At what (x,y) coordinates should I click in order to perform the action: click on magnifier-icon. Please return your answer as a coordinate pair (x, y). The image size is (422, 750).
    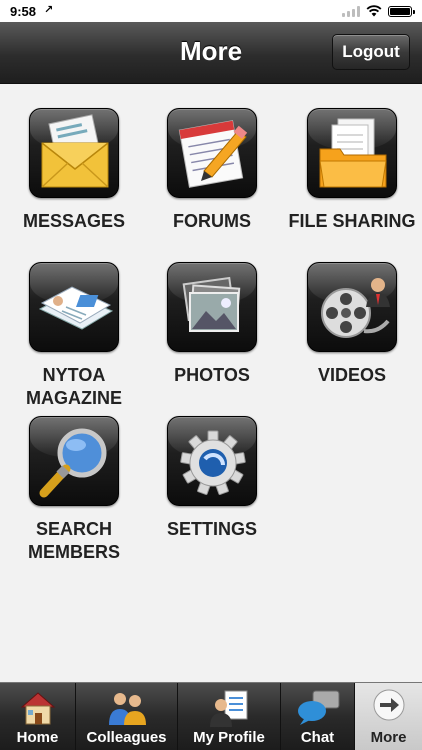
    Looking at the image, I should click on (74, 461).